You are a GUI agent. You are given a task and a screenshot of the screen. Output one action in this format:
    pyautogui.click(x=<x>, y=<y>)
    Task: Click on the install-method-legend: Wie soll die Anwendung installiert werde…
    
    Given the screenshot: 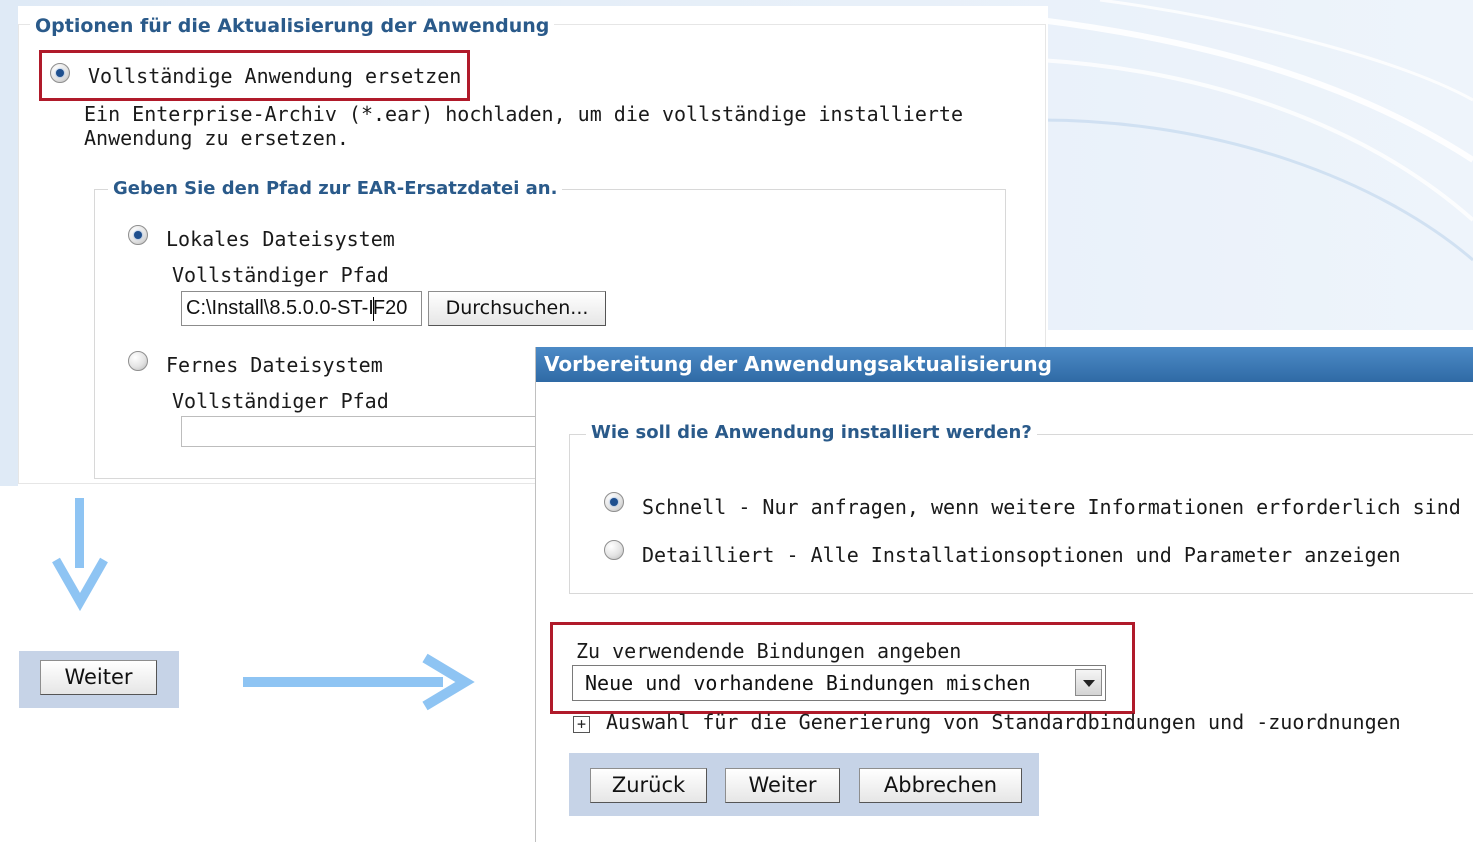 What is the action you would take?
    pyautogui.click(x=811, y=432)
    